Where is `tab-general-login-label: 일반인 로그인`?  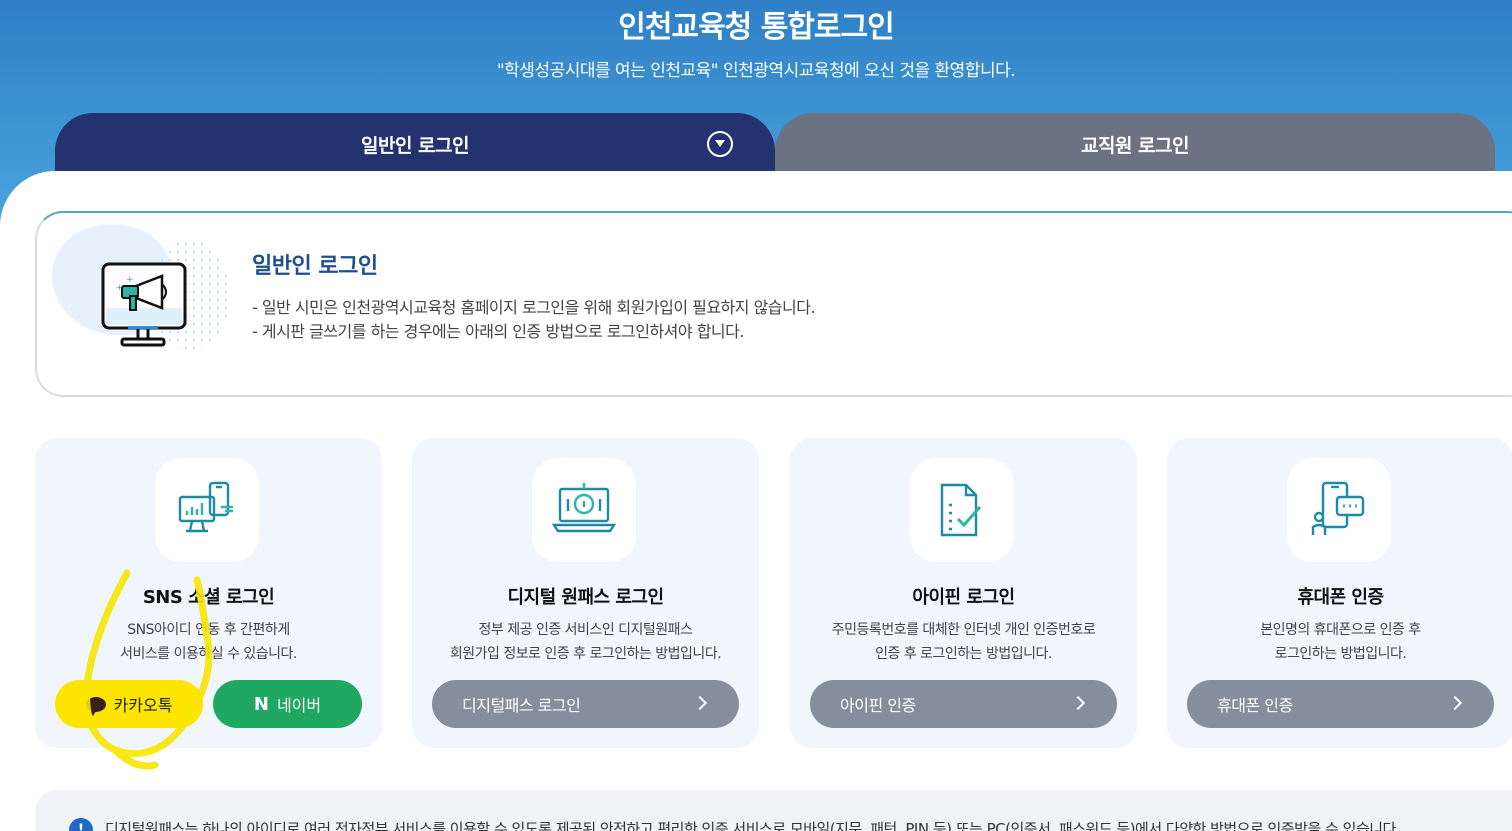
tab-general-login-label: 일반인 로그인 is located at coordinates (415, 145).